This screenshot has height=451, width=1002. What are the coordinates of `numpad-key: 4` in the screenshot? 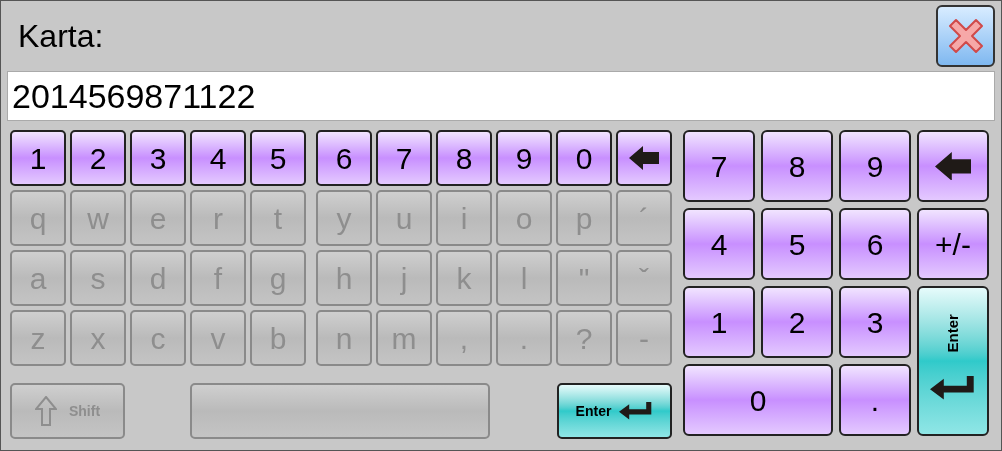 It's located at (719, 244).